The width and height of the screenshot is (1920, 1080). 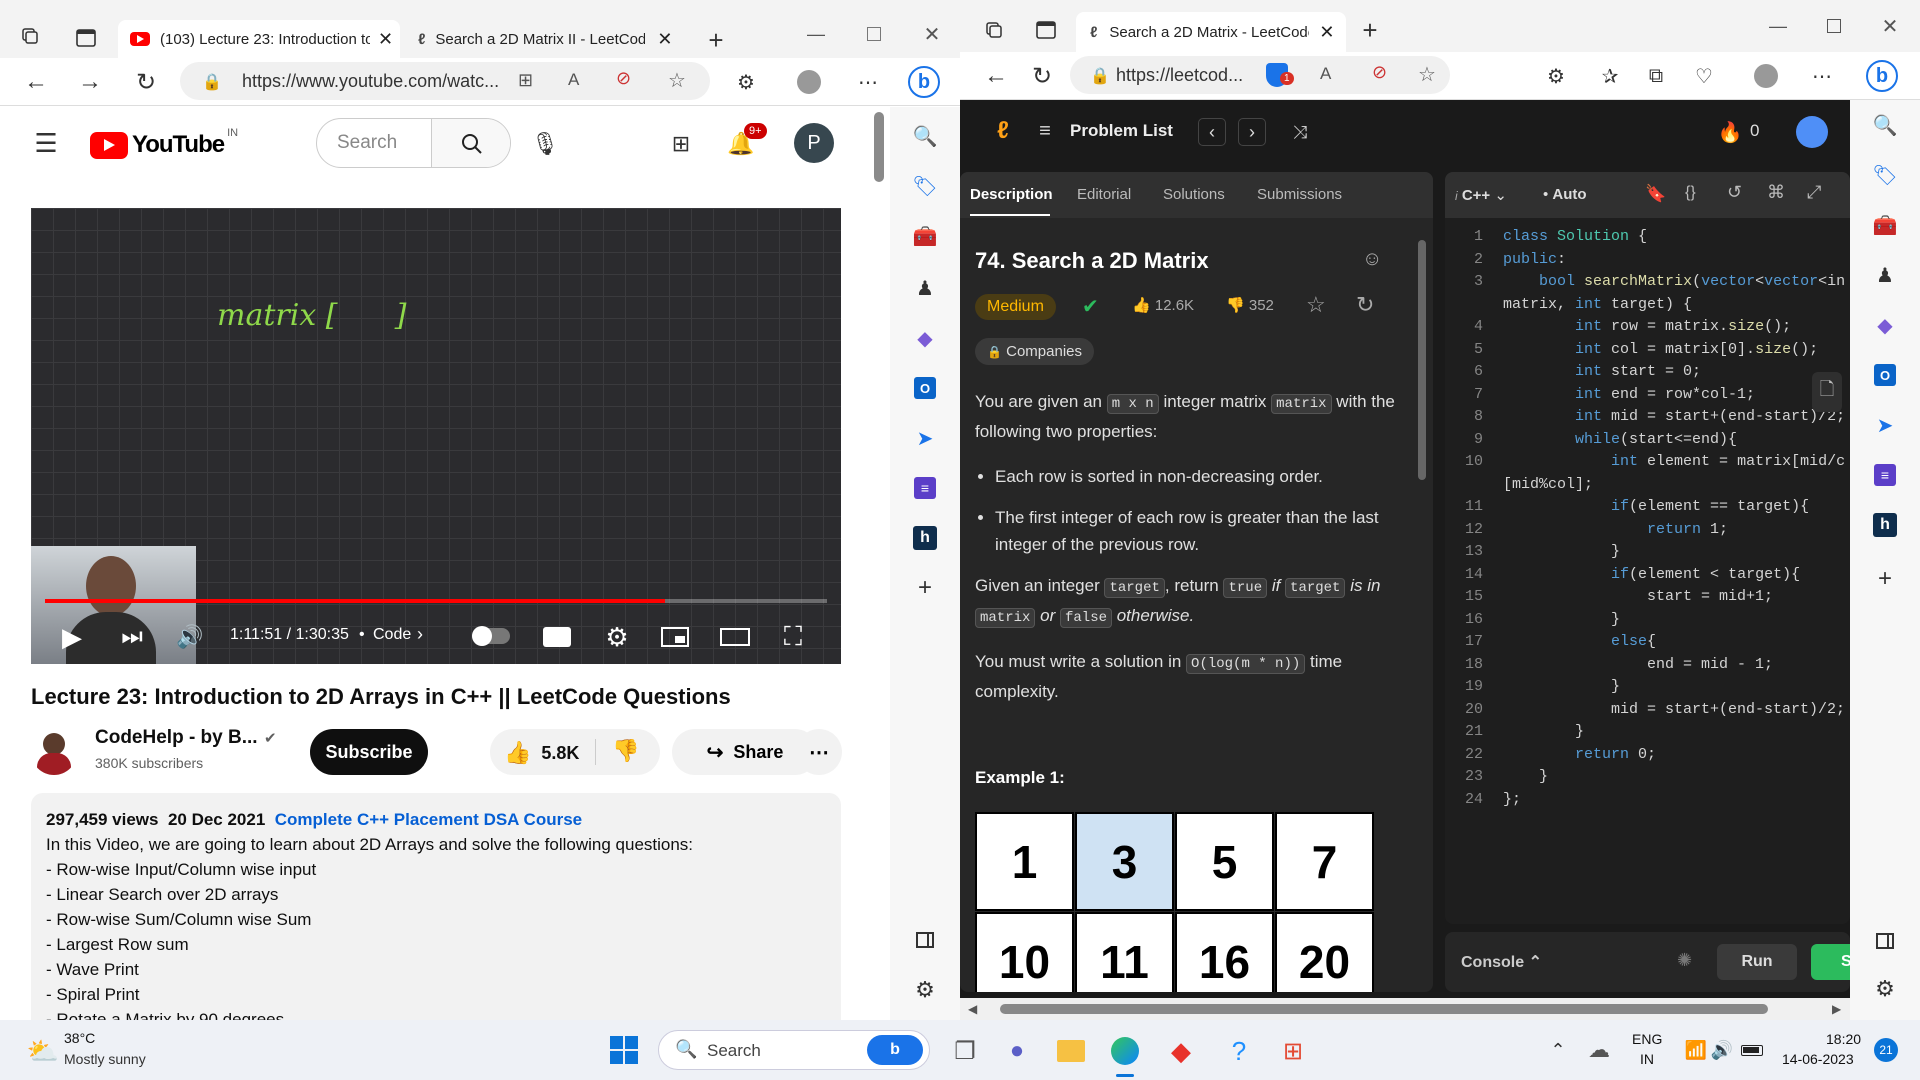 I want to click on user-avatar, so click(x=1812, y=132).